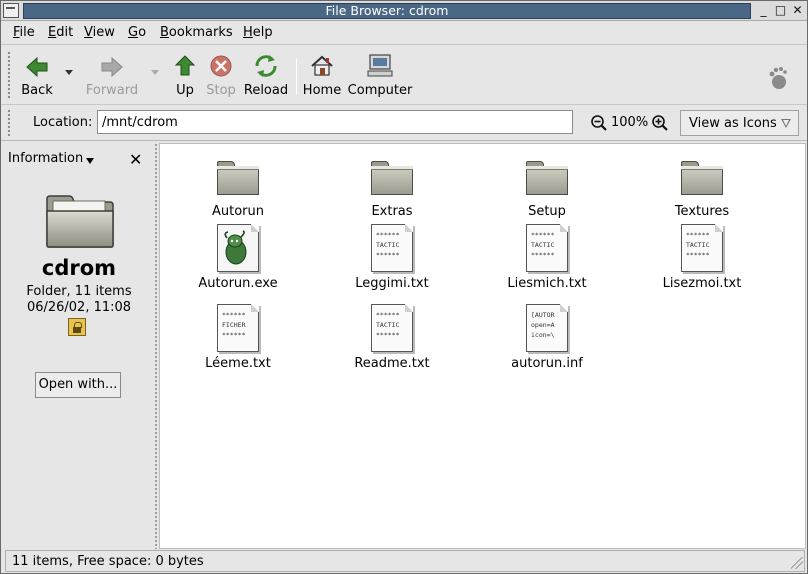 The height and width of the screenshot is (574, 808). What do you see at coordinates (392, 363) in the screenshot?
I see `file-name: Readme.txt` at bounding box center [392, 363].